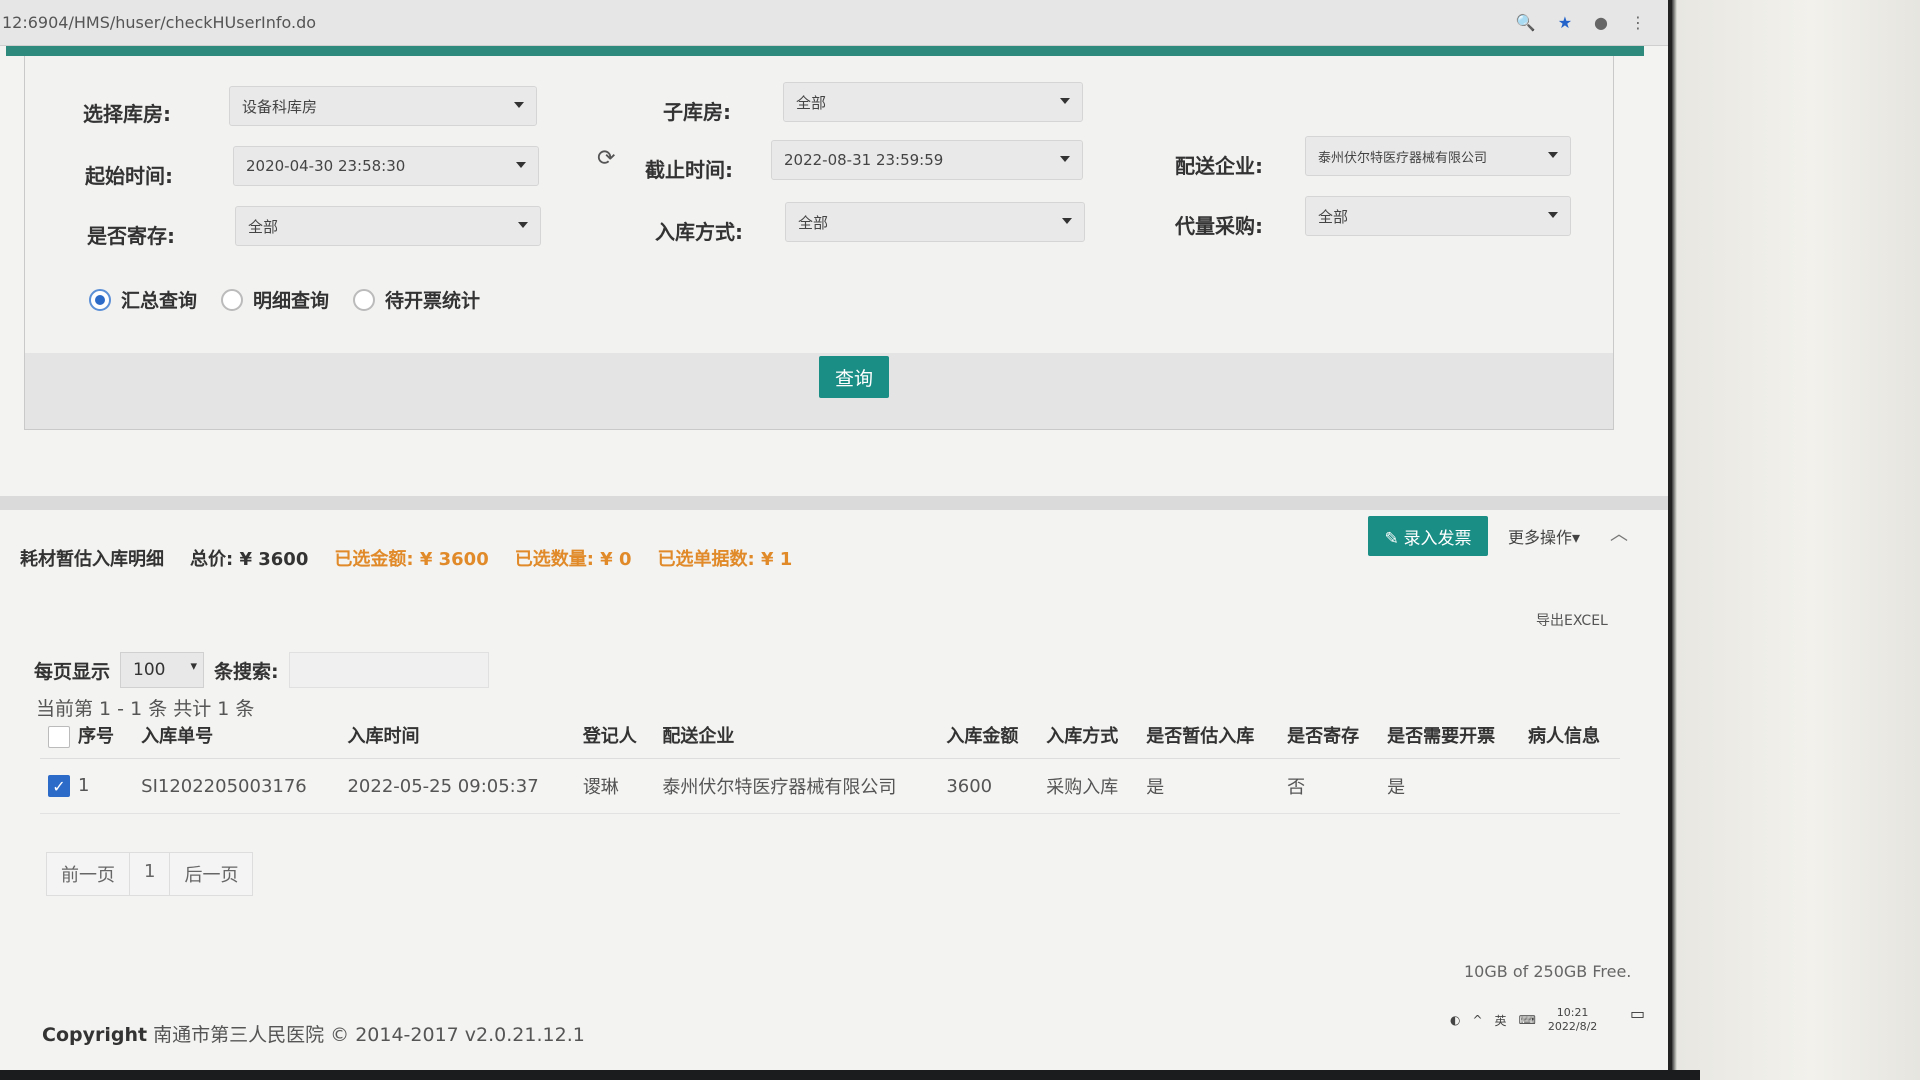 The height and width of the screenshot is (1080, 1920). What do you see at coordinates (1572, 1012) in the screenshot?
I see `clock-time: 10:21` at bounding box center [1572, 1012].